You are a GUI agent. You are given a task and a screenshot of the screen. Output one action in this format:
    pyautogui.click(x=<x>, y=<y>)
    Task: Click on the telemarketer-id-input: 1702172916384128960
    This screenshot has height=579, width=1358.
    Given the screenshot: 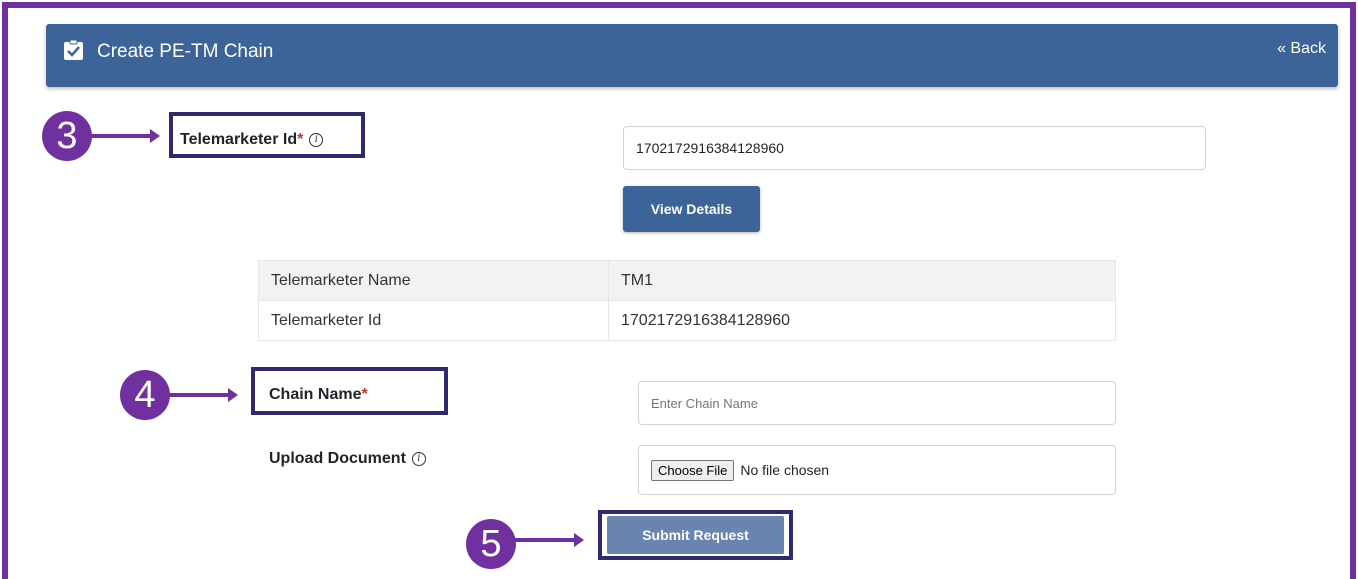 What is the action you would take?
    pyautogui.click(x=914, y=148)
    